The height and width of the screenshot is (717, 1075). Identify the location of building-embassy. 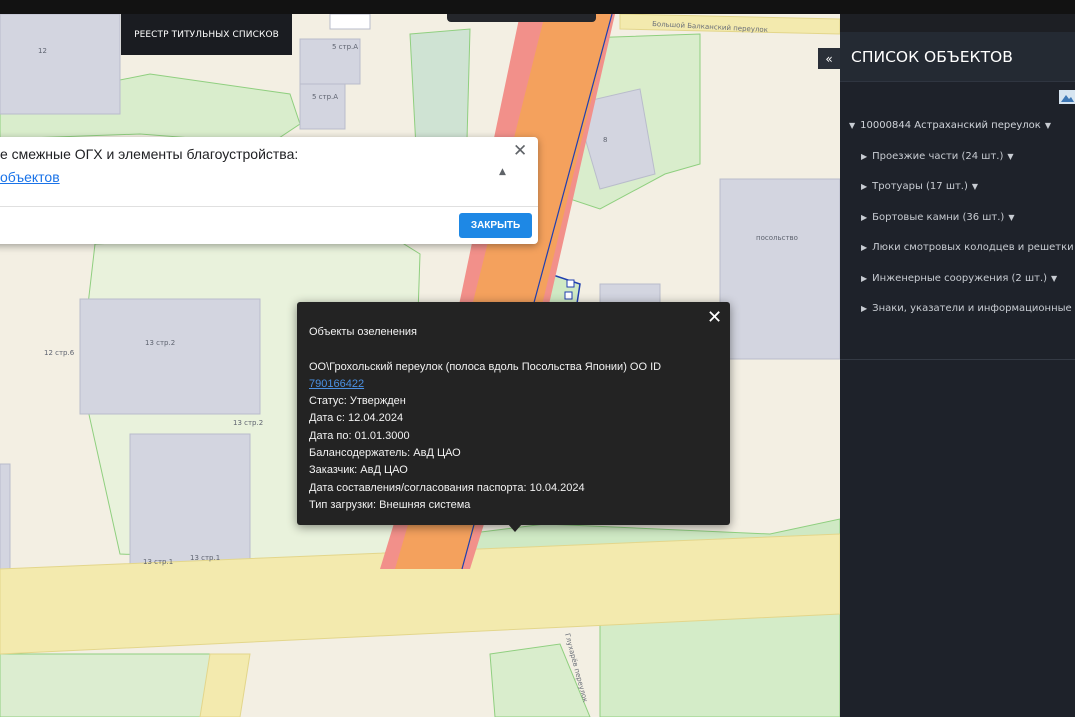
(779, 269).